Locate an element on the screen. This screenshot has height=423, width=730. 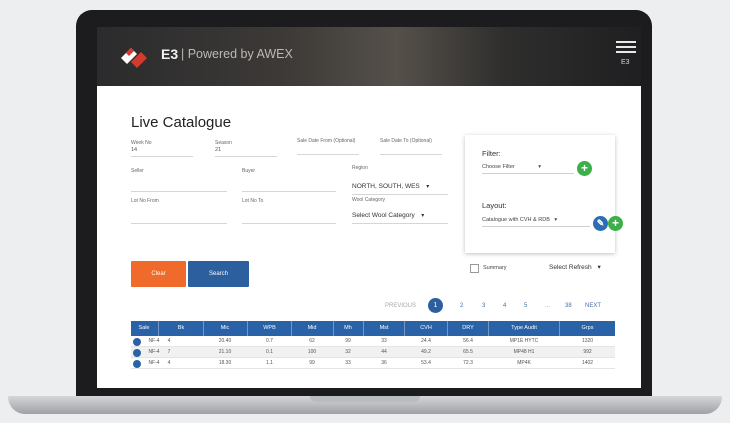
pagination-page: 4 is located at coordinates (504, 306).